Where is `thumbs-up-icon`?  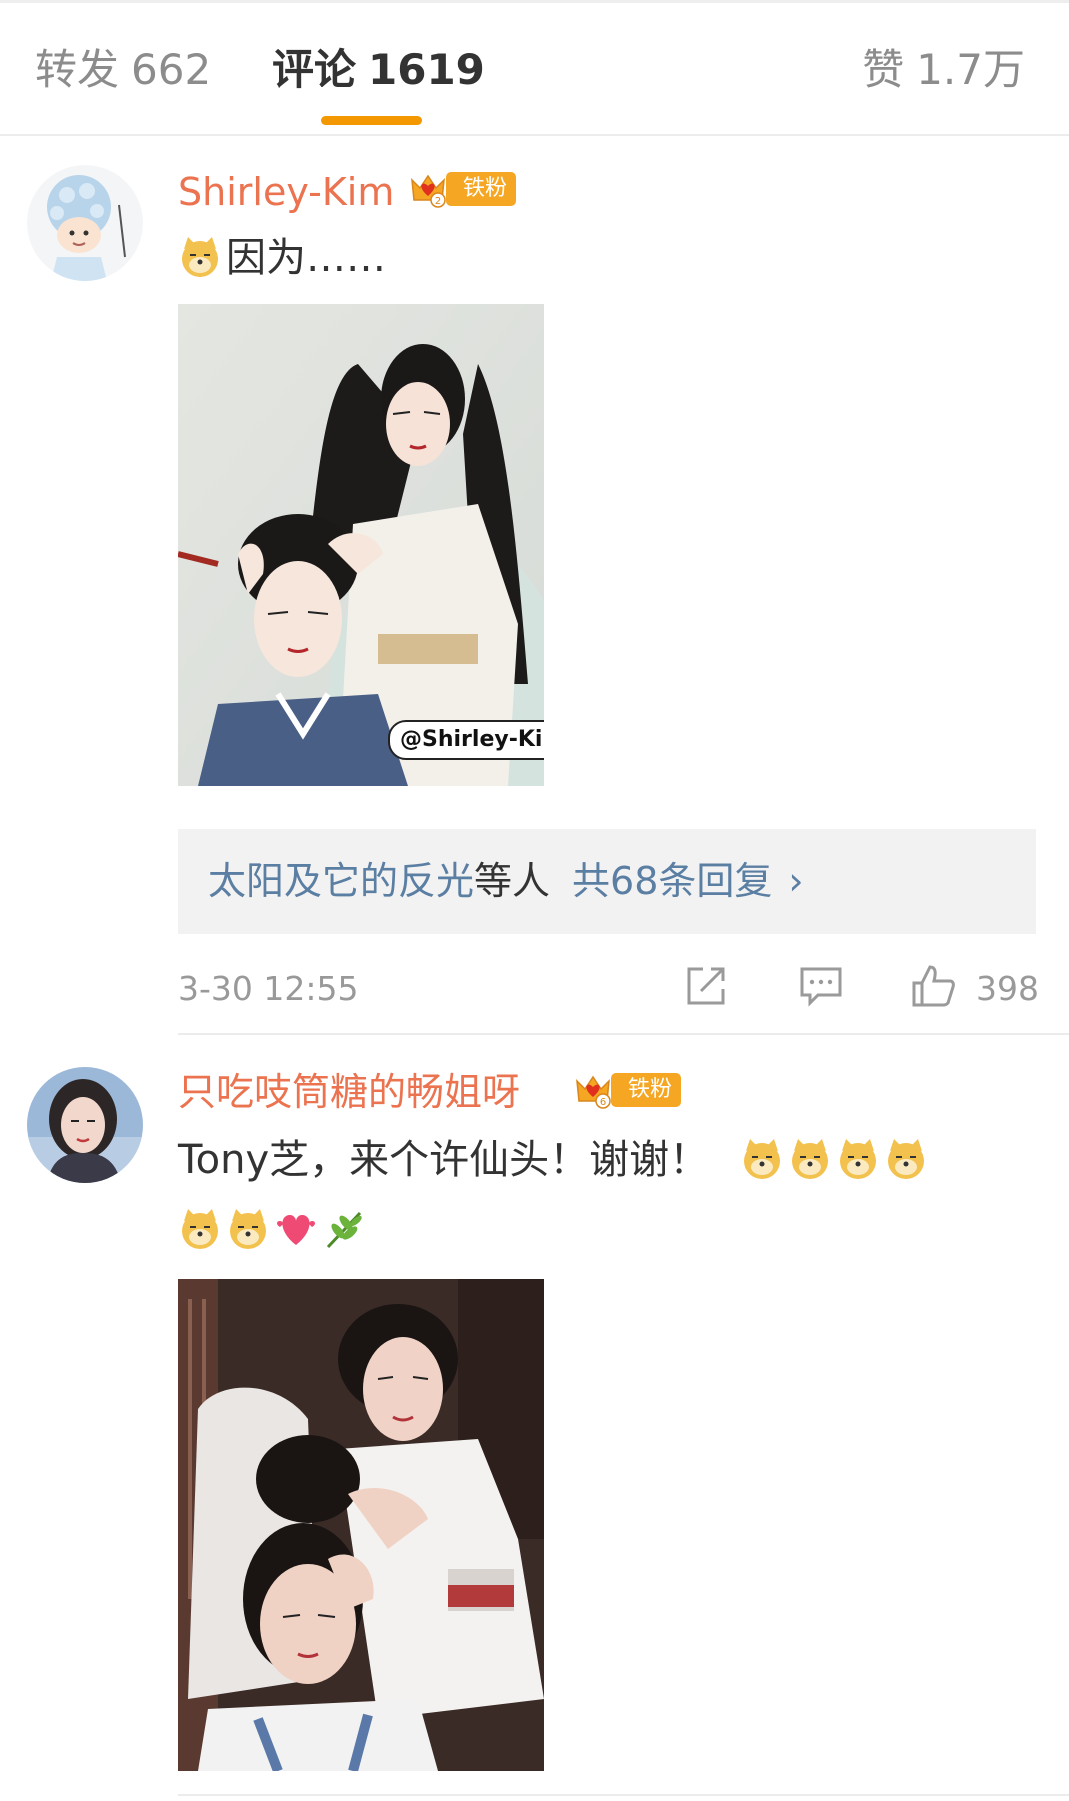 thumbs-up-icon is located at coordinates (933, 986).